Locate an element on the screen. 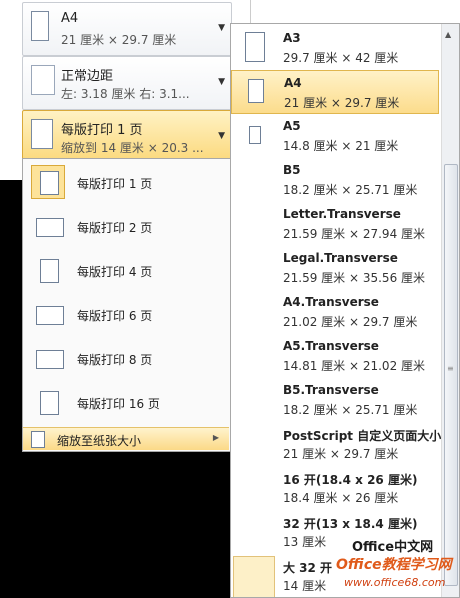  pps-item-1: 每版打印 1 页 is located at coordinates (127, 183).